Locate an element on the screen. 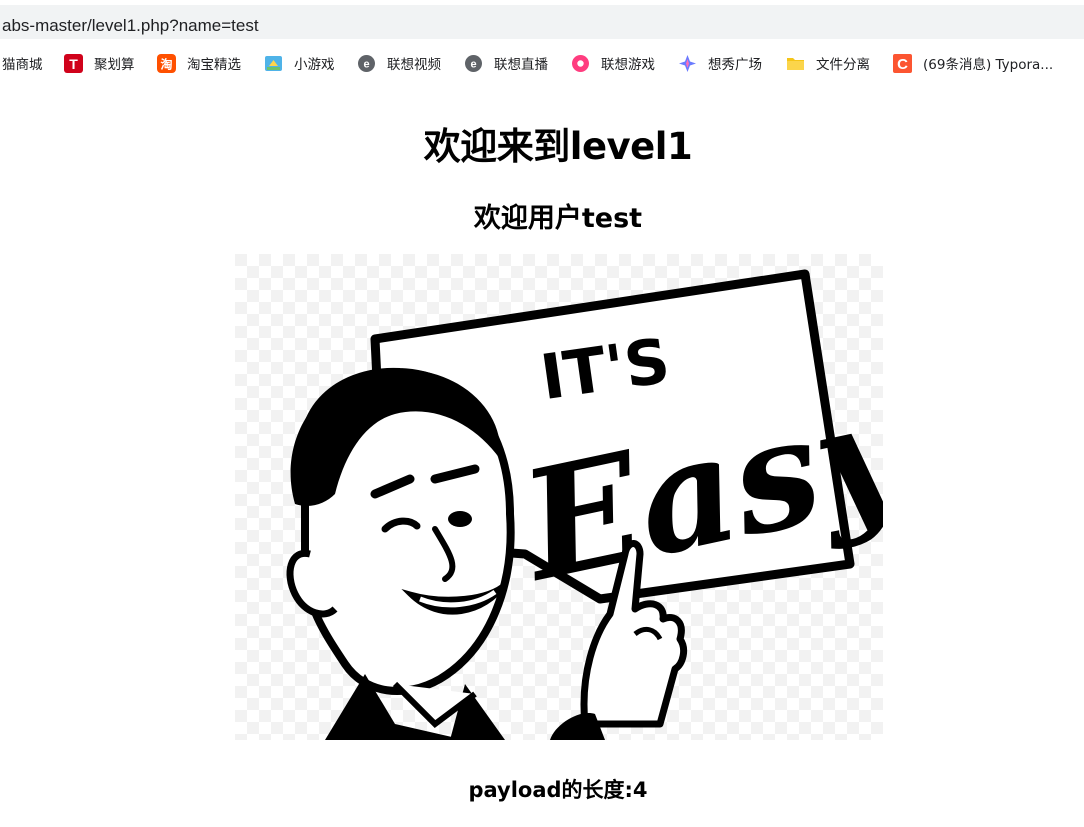 This screenshot has height=827, width=1084. folder-icon is located at coordinates (795, 63).